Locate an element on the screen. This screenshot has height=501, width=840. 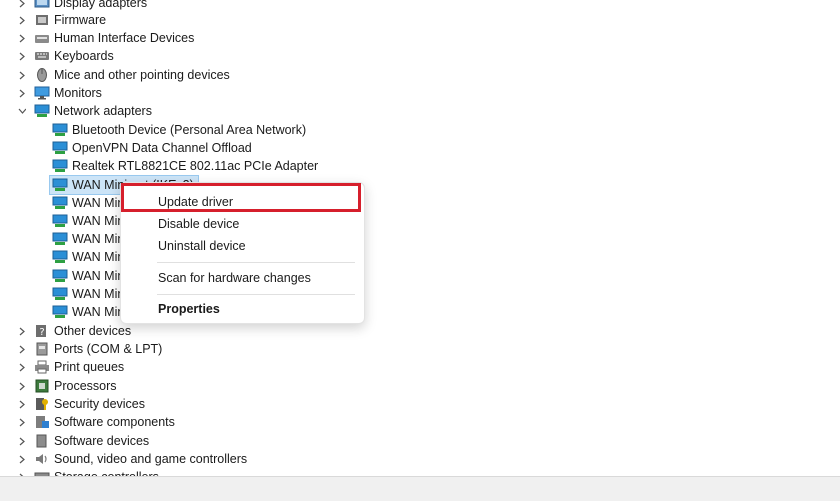
other-devices-icon: ? is located at coordinates (42, 331).